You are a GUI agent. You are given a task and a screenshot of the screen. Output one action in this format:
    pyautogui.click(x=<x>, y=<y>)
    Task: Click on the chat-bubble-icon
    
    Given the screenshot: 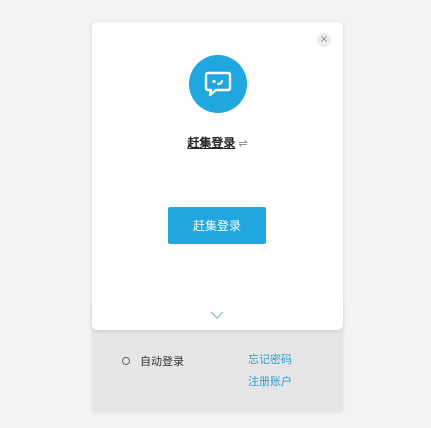 What is the action you would take?
    pyautogui.click(x=218, y=84)
    